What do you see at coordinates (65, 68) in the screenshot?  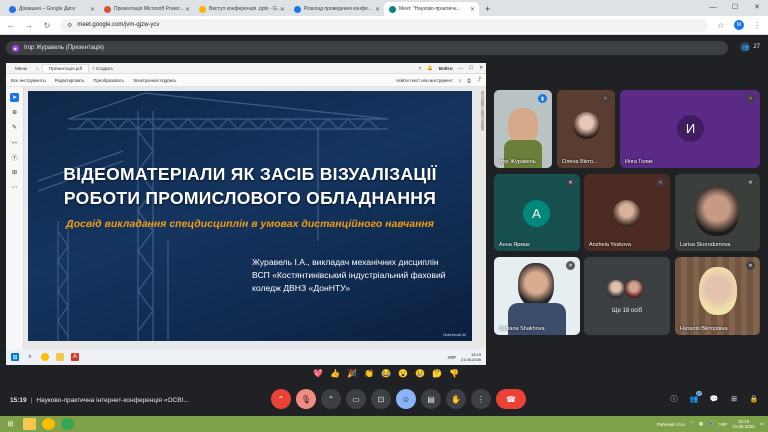 I see `pdf-document-tab: Презентація.pdf` at bounding box center [65, 68].